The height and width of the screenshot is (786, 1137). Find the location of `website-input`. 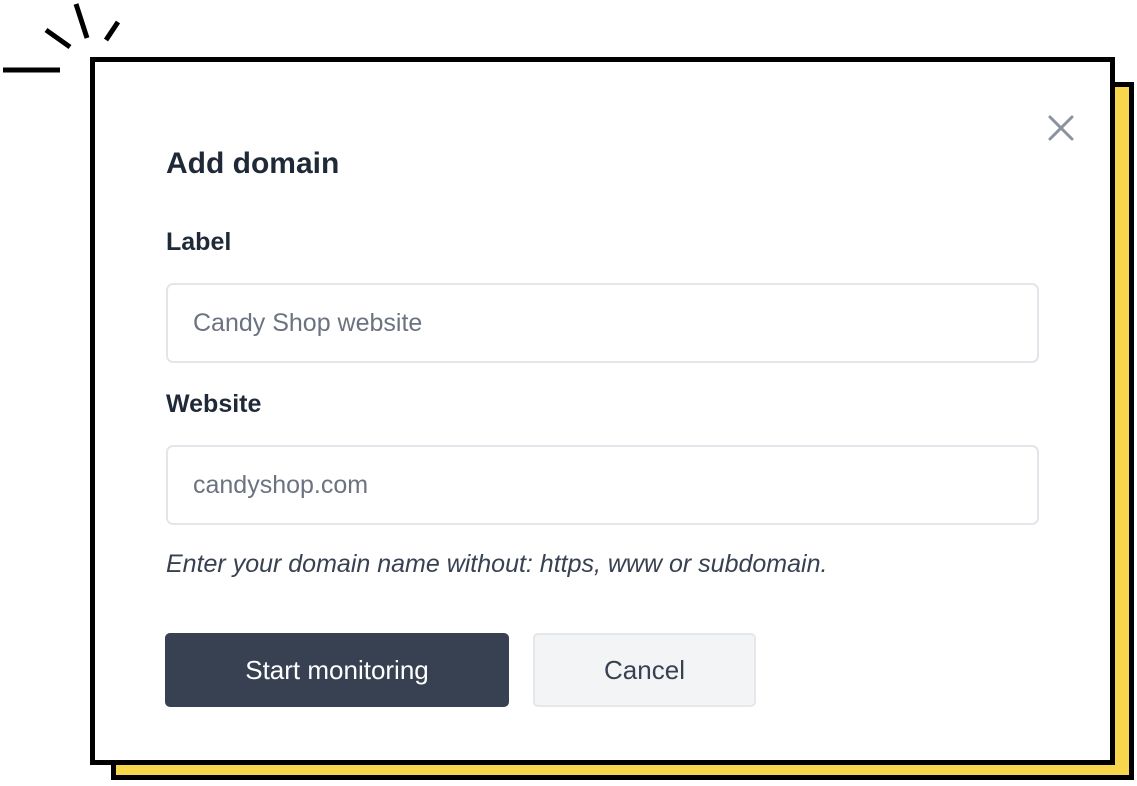

website-input is located at coordinates (602, 485).